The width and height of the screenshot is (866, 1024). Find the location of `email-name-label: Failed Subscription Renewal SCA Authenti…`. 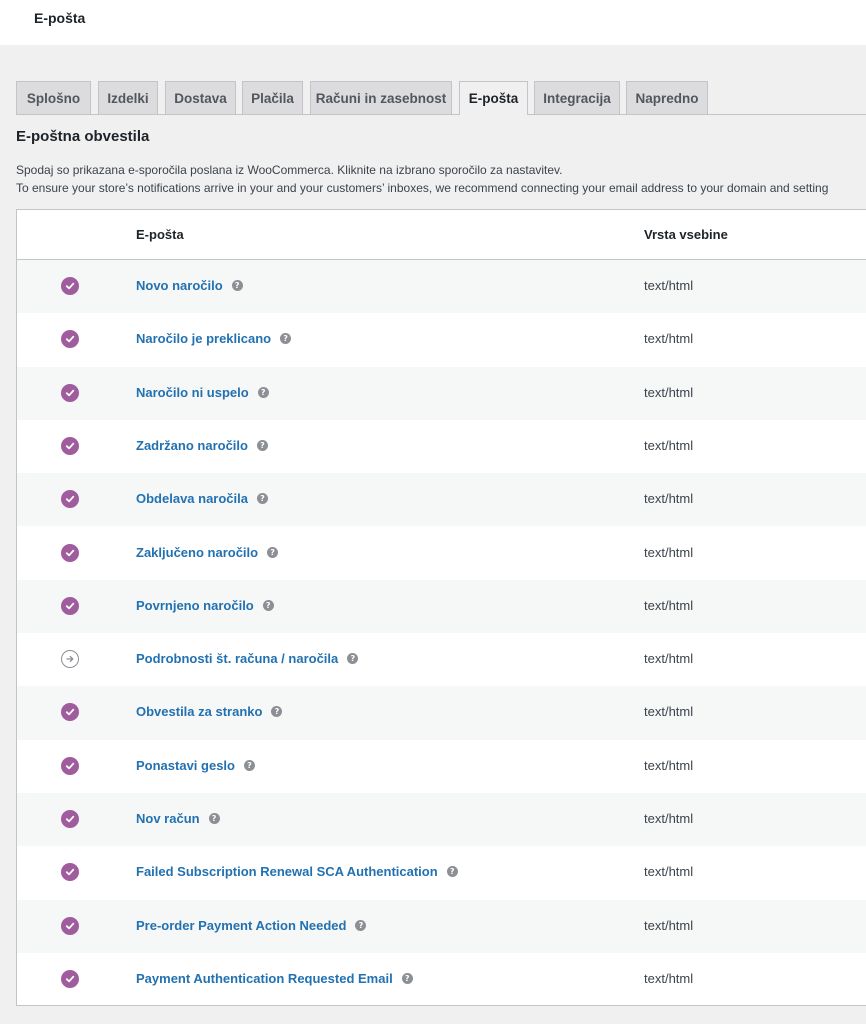

email-name-label: Failed Subscription Renewal SCA Authenti… is located at coordinates (287, 872).